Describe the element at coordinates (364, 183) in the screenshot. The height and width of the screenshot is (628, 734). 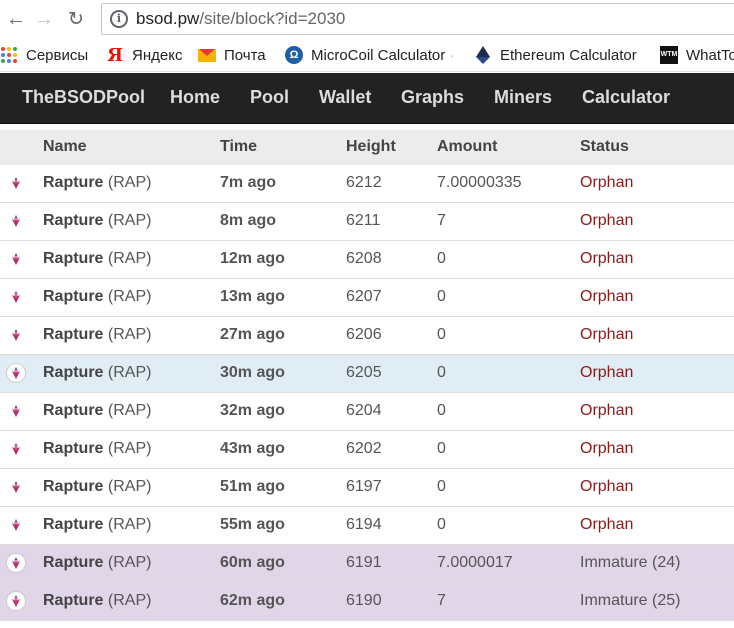
I see `block-height: 6212` at that location.